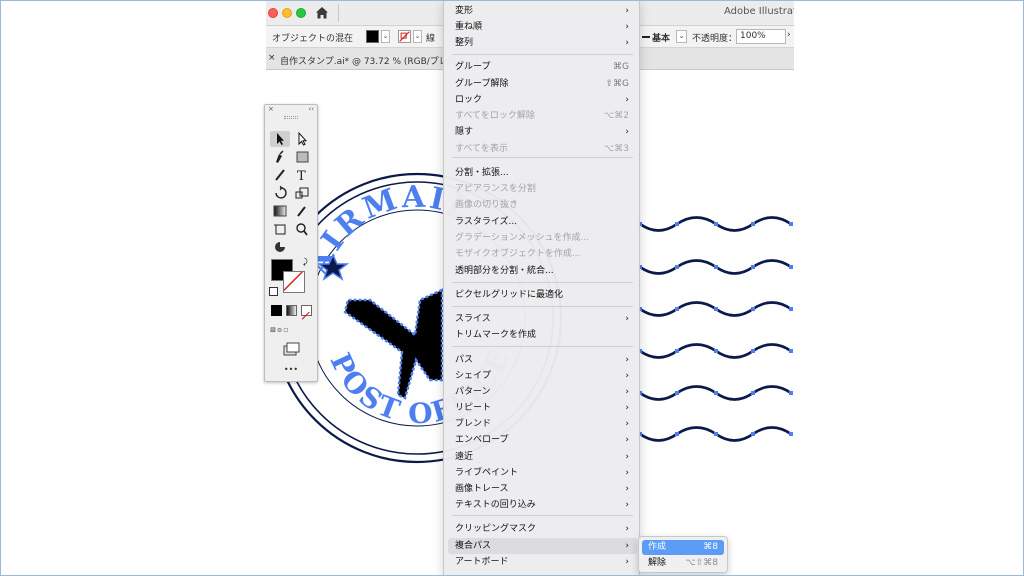 The width and height of the screenshot is (1024, 576). What do you see at coordinates (311, 109) in the screenshot?
I see `tools-collapse-icon: ‹‹` at bounding box center [311, 109].